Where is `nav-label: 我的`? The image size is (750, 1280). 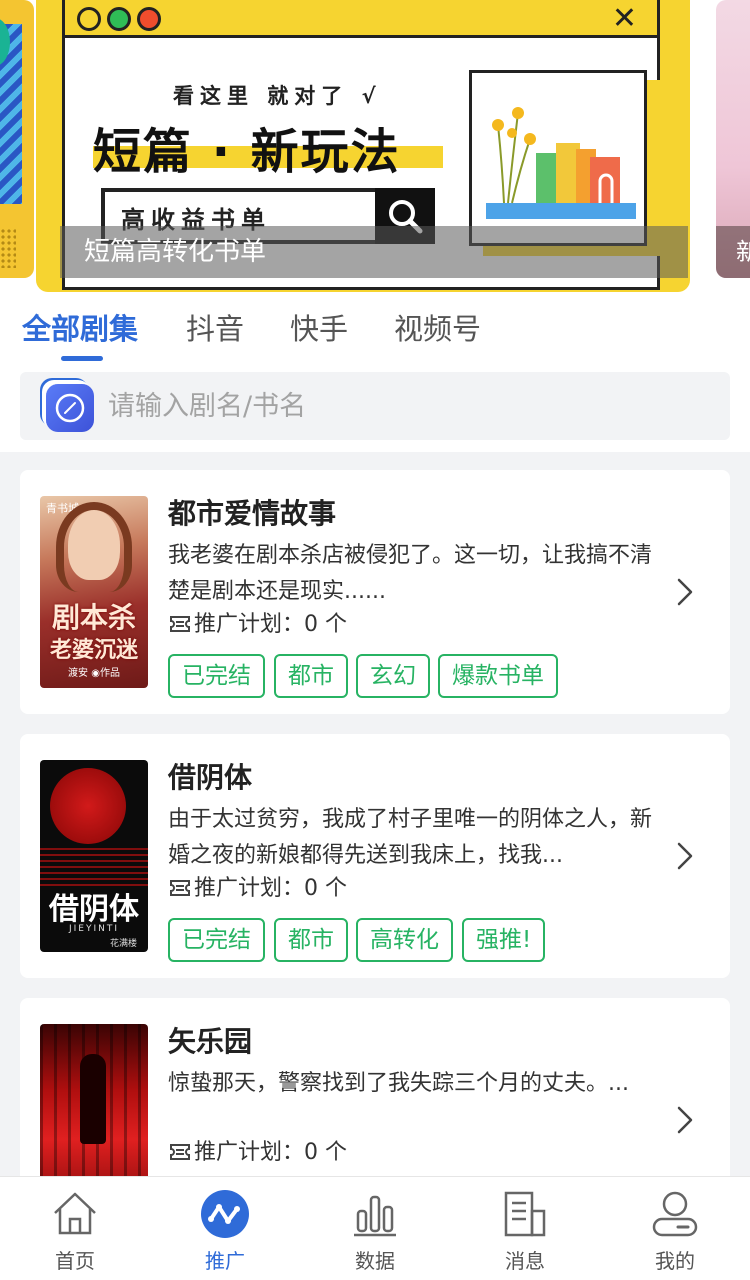 nav-label: 我的 is located at coordinates (675, 1261).